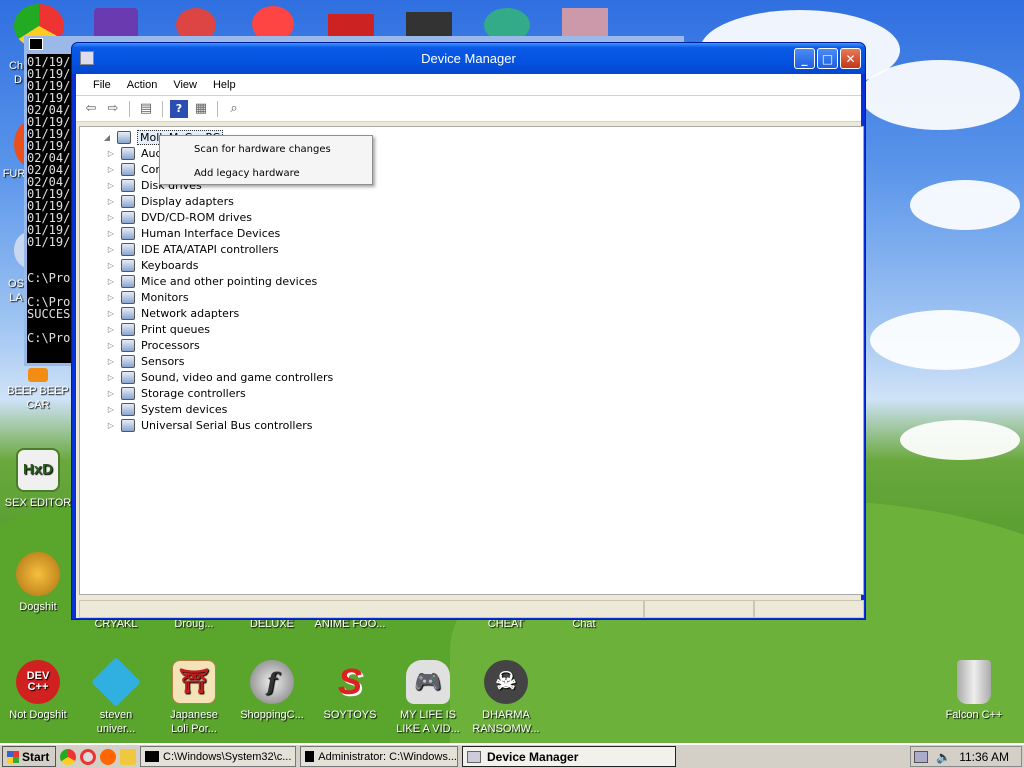 Image resolution: width=1024 pixels, height=768 pixels. I want to click on device-category: ▷ Processors, so click(153, 345).